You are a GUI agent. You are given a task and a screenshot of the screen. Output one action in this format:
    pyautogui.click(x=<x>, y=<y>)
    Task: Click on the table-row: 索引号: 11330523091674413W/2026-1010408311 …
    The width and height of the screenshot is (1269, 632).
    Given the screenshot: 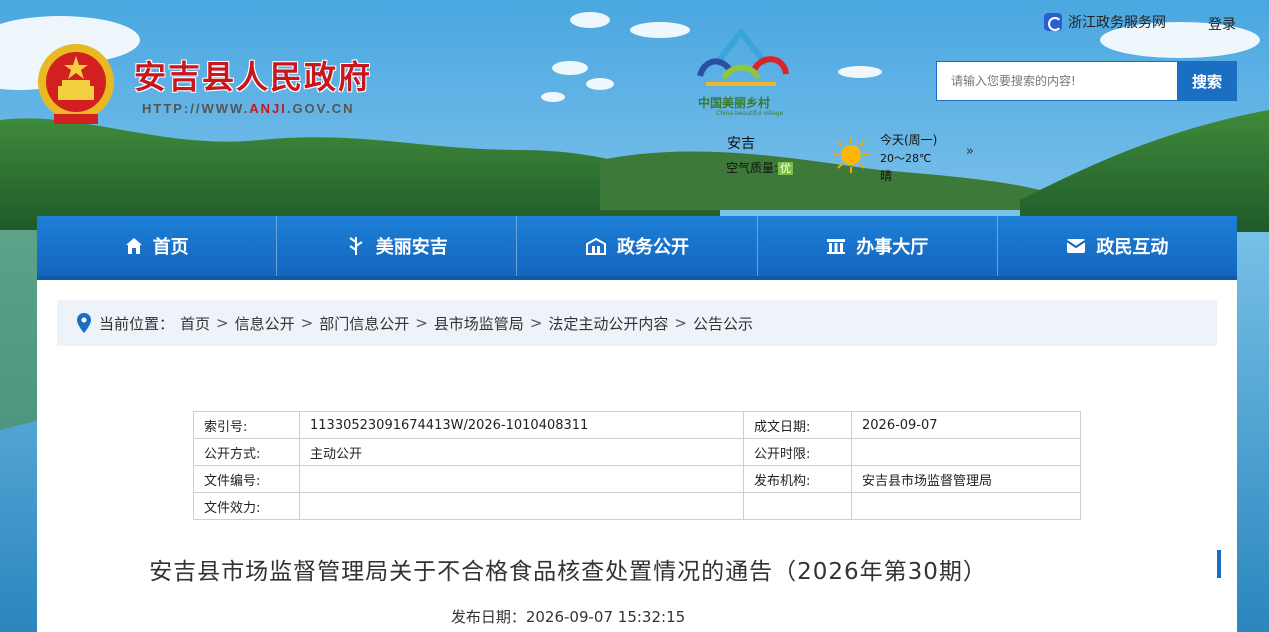 What is the action you would take?
    pyautogui.click(x=637, y=425)
    